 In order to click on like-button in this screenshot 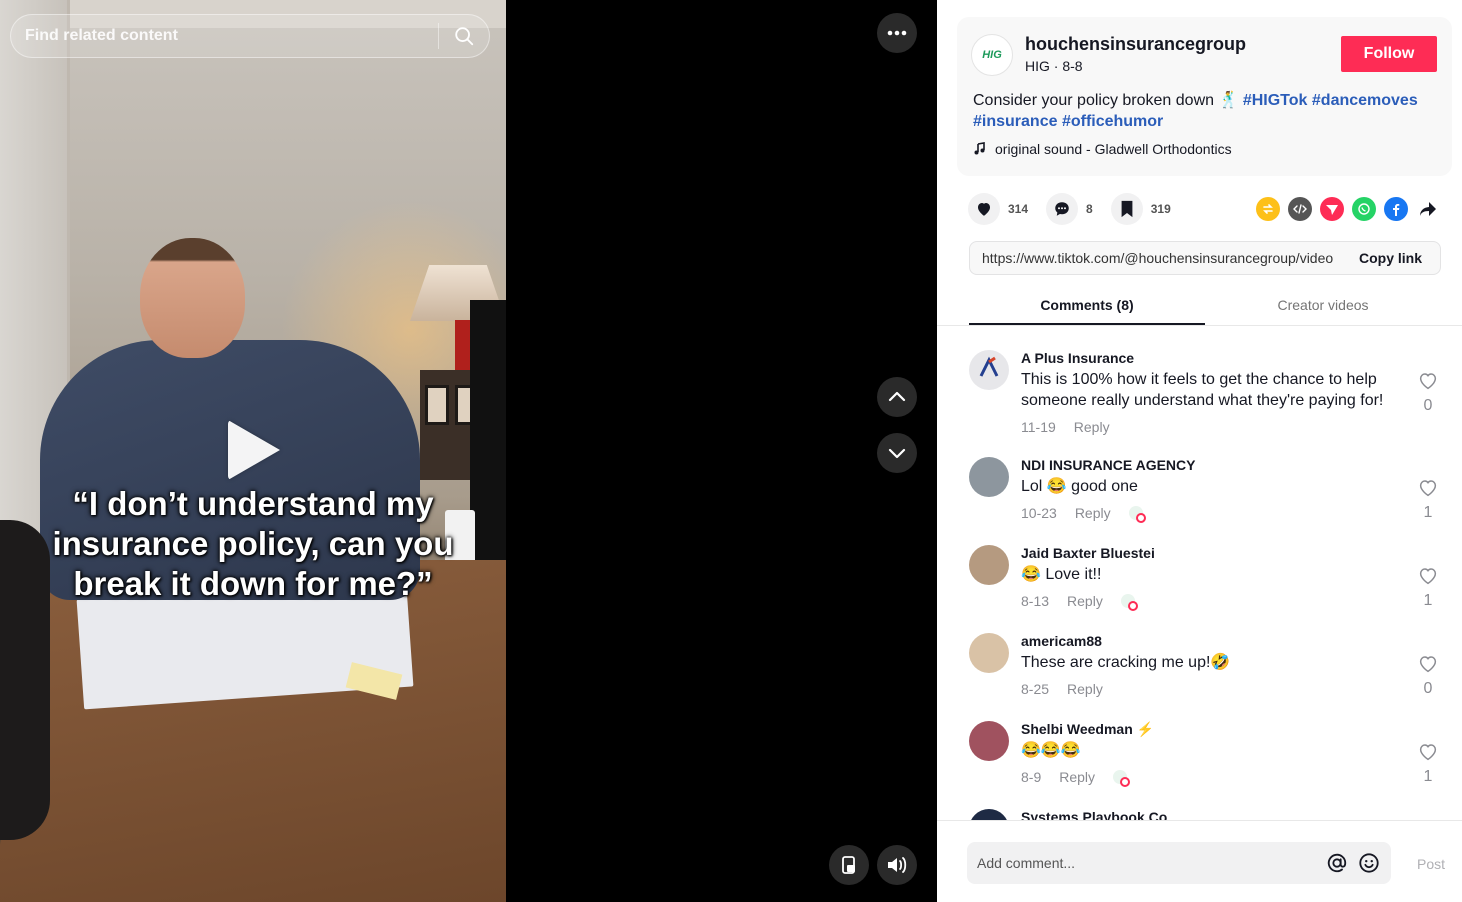, I will do `click(984, 209)`.